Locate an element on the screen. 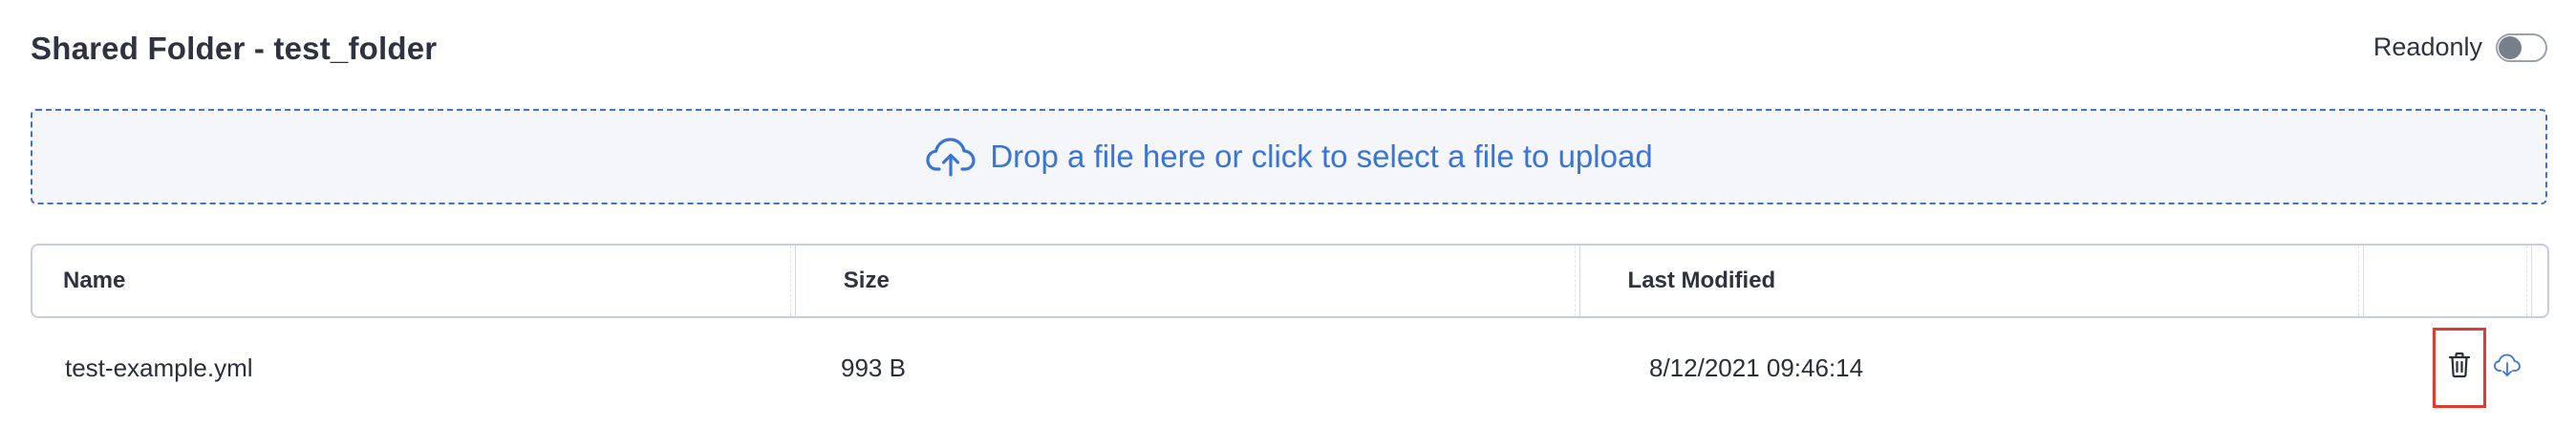 The width and height of the screenshot is (2576, 428). row-actions is located at coordinates (2450, 368).